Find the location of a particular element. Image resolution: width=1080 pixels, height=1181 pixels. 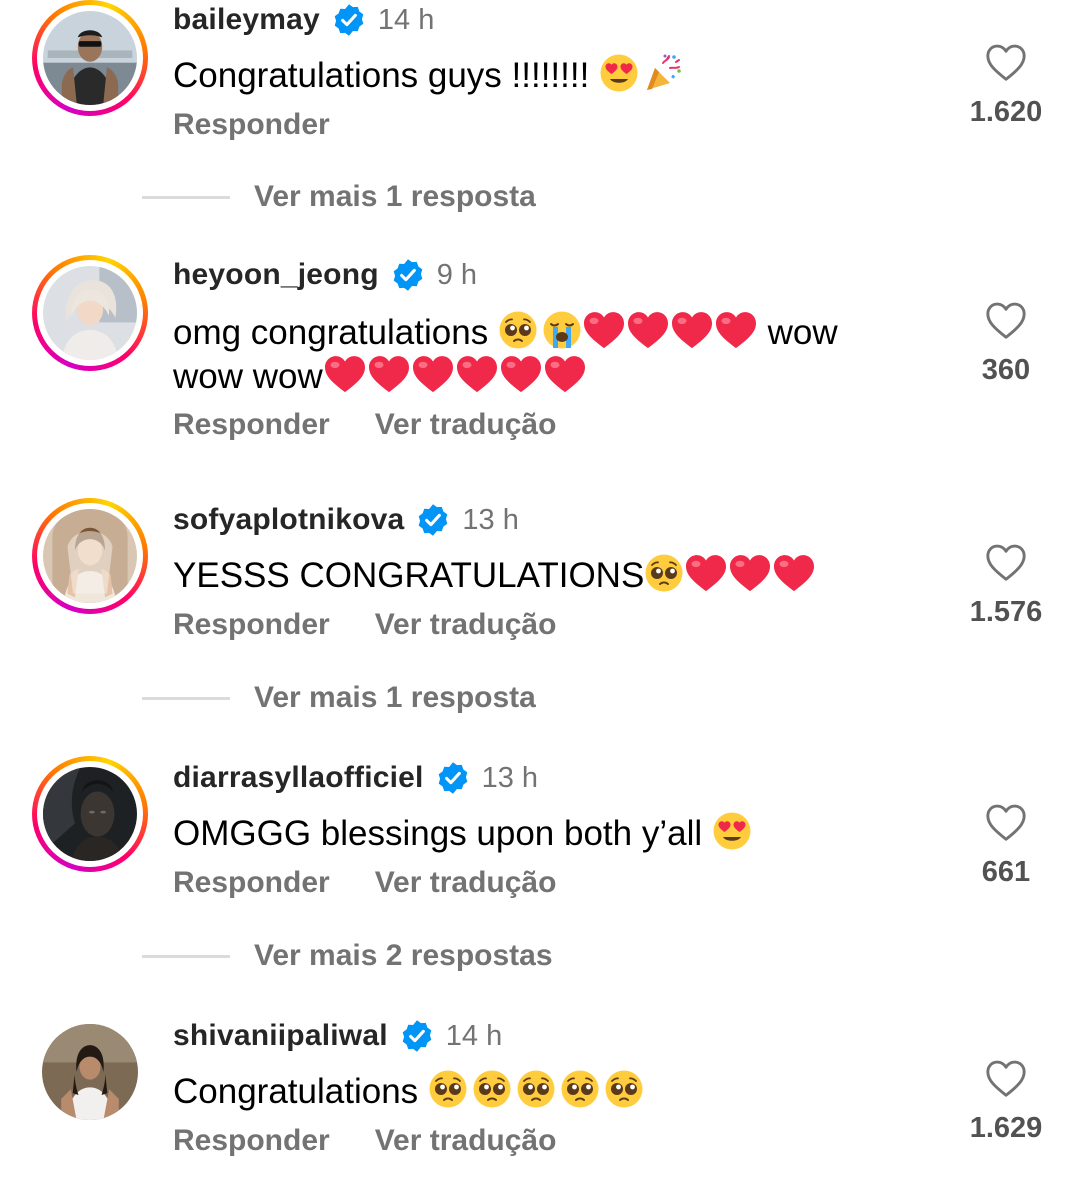

comment-text: Congratulations guys !!!!!!!! is located at coordinates (543, 75).